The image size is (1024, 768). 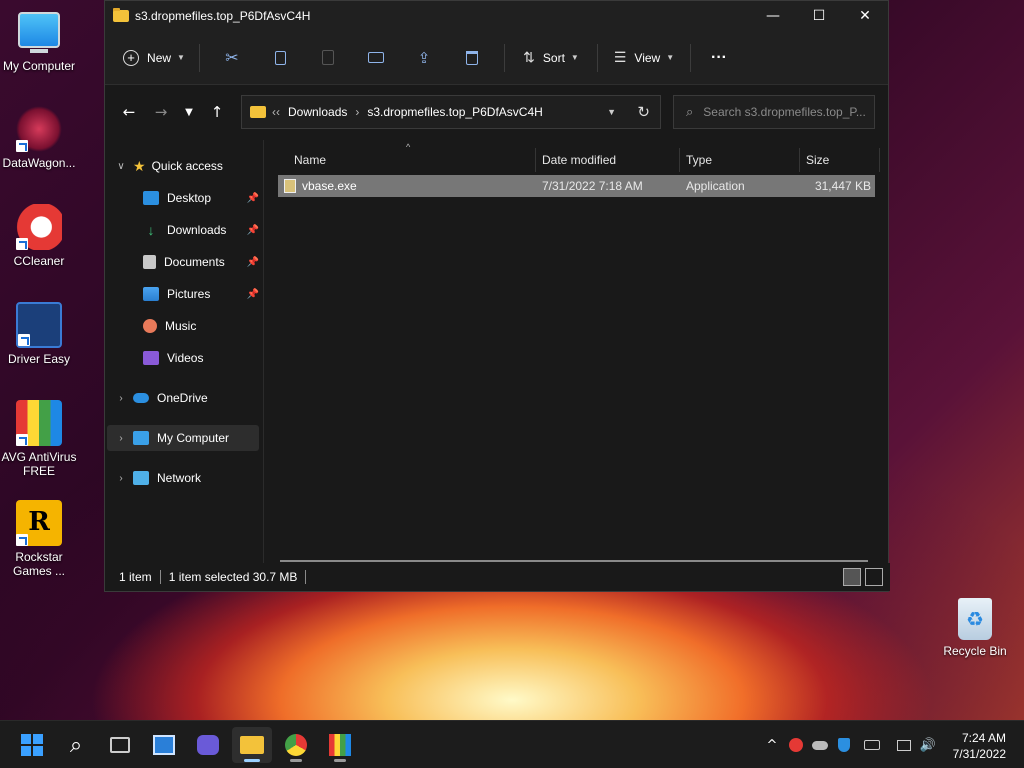 I want to click on refresh-icon: ↻, so click(x=643, y=112).